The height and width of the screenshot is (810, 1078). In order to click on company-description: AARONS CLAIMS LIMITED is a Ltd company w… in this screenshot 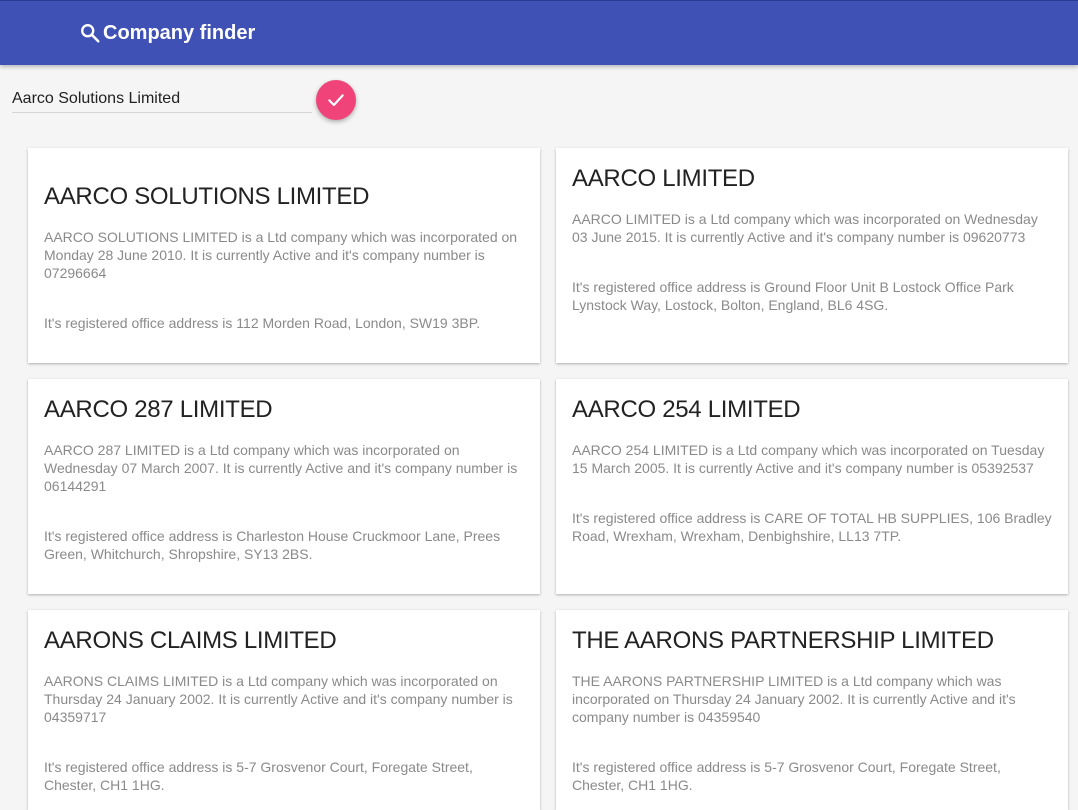, I will do `click(278, 699)`.